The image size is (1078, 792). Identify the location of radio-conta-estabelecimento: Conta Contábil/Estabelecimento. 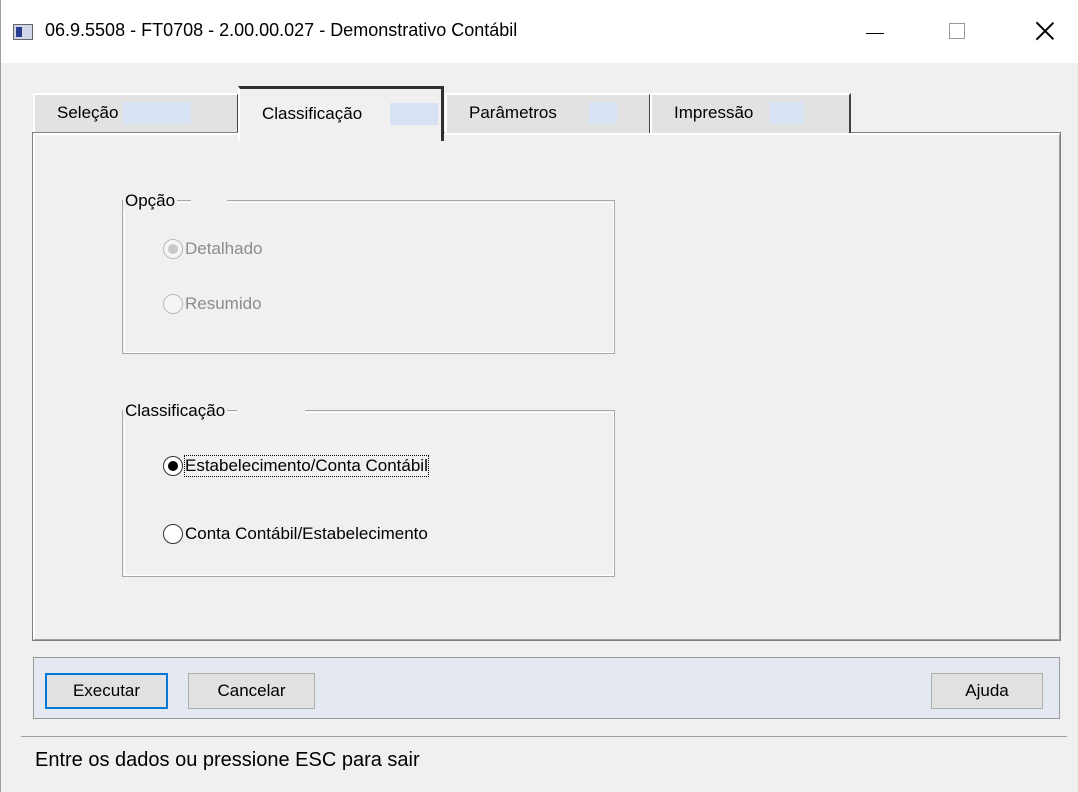
(295, 534).